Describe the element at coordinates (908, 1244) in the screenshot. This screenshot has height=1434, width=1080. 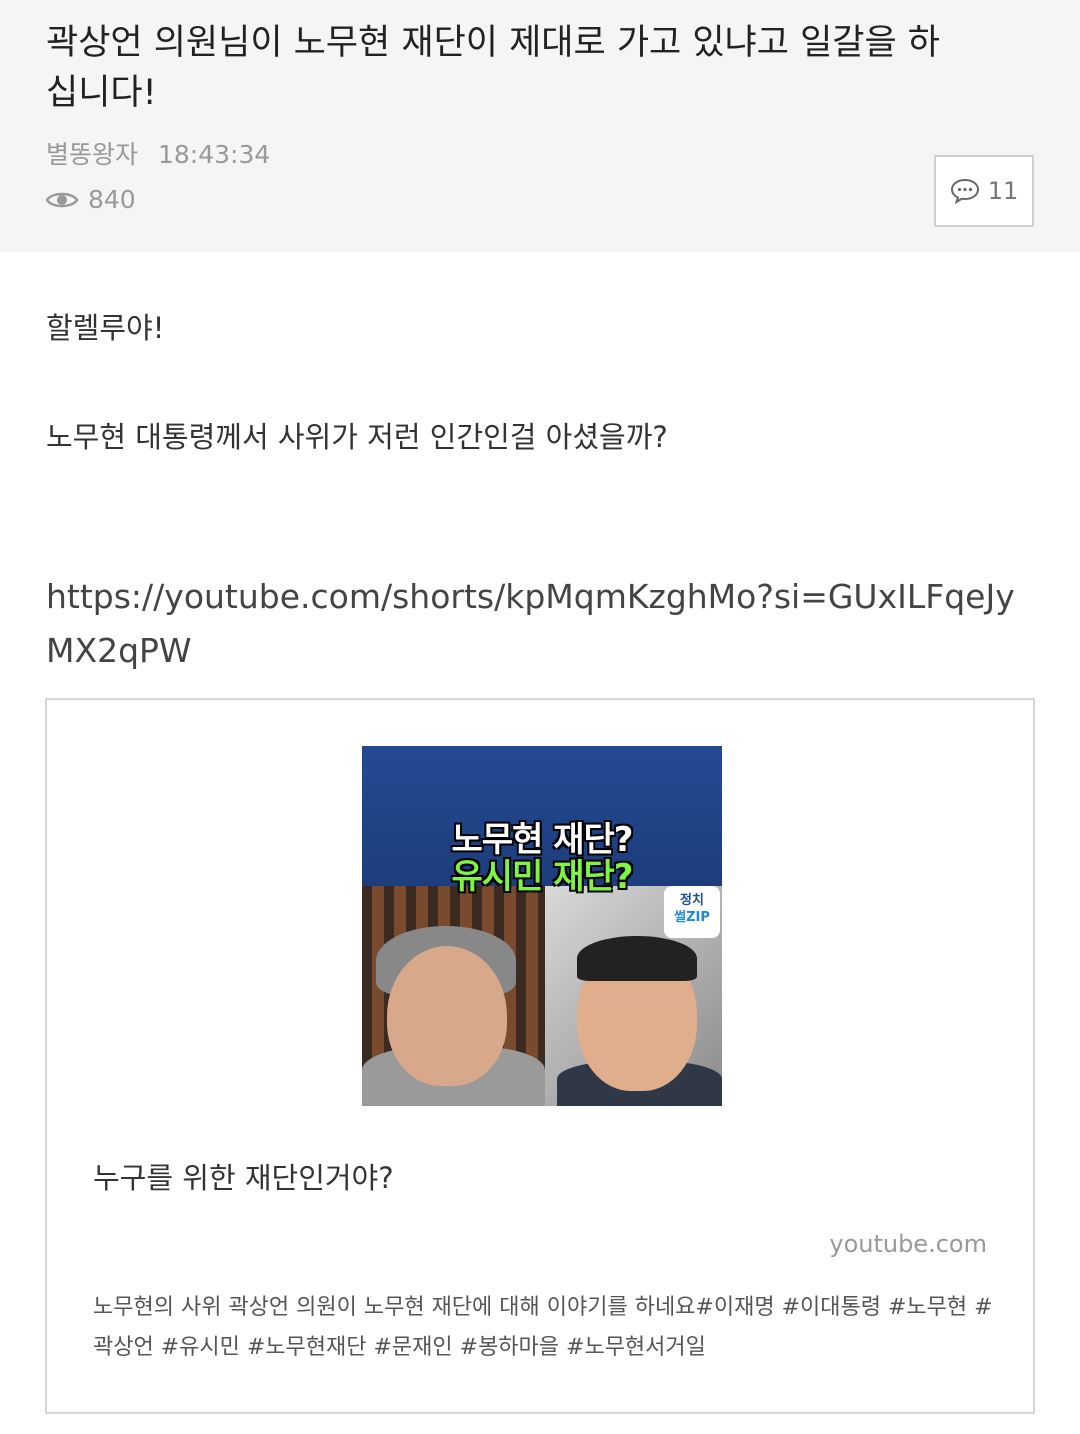
I see `preview-domain: youtube.com` at that location.